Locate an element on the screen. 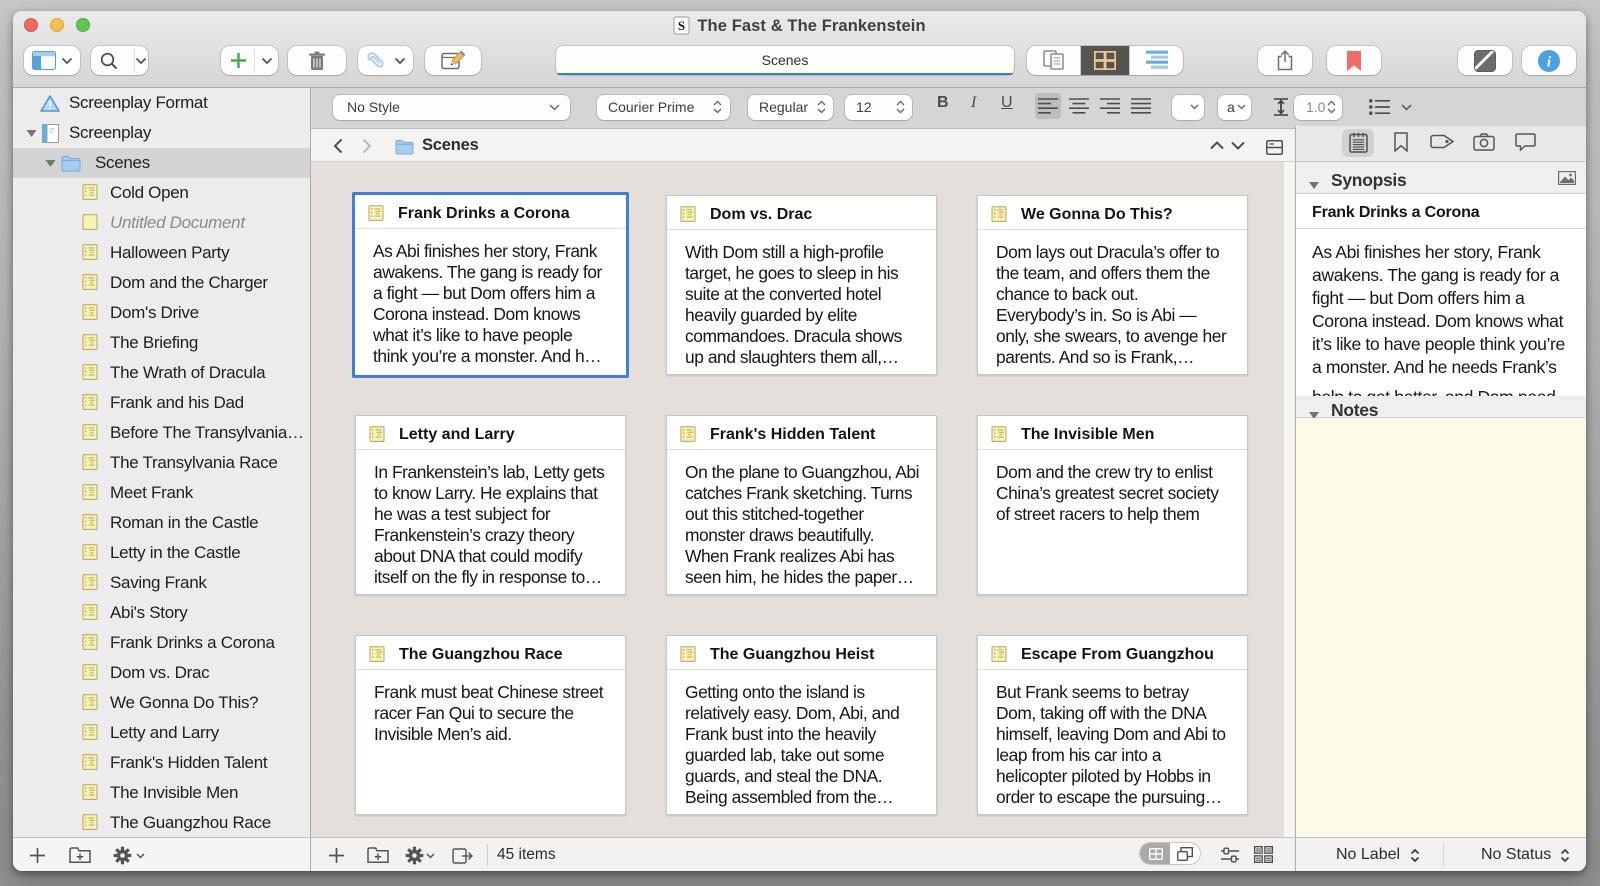 The width and height of the screenshot is (1600, 886). svg-text: S is located at coordinates (681, 25).